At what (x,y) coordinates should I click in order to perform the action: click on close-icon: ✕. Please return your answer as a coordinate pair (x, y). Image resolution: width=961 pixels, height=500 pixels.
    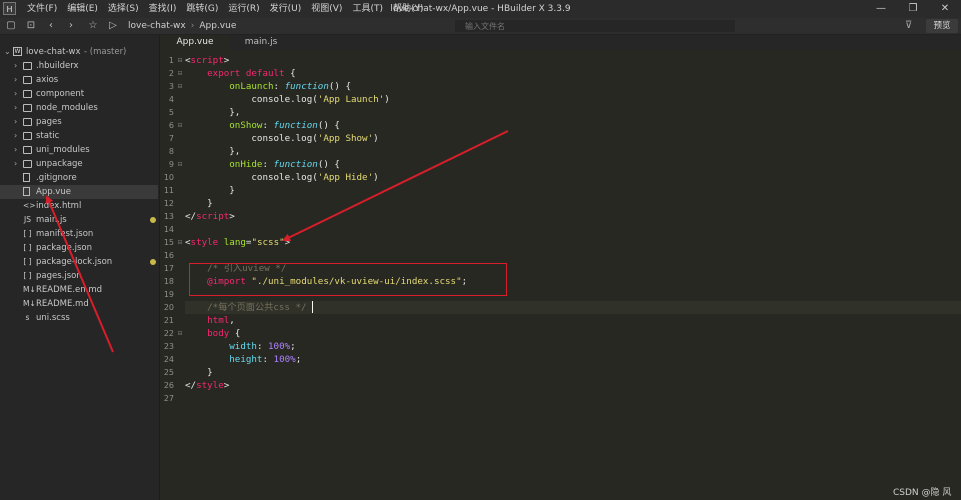
    Looking at the image, I should click on (945, 9).